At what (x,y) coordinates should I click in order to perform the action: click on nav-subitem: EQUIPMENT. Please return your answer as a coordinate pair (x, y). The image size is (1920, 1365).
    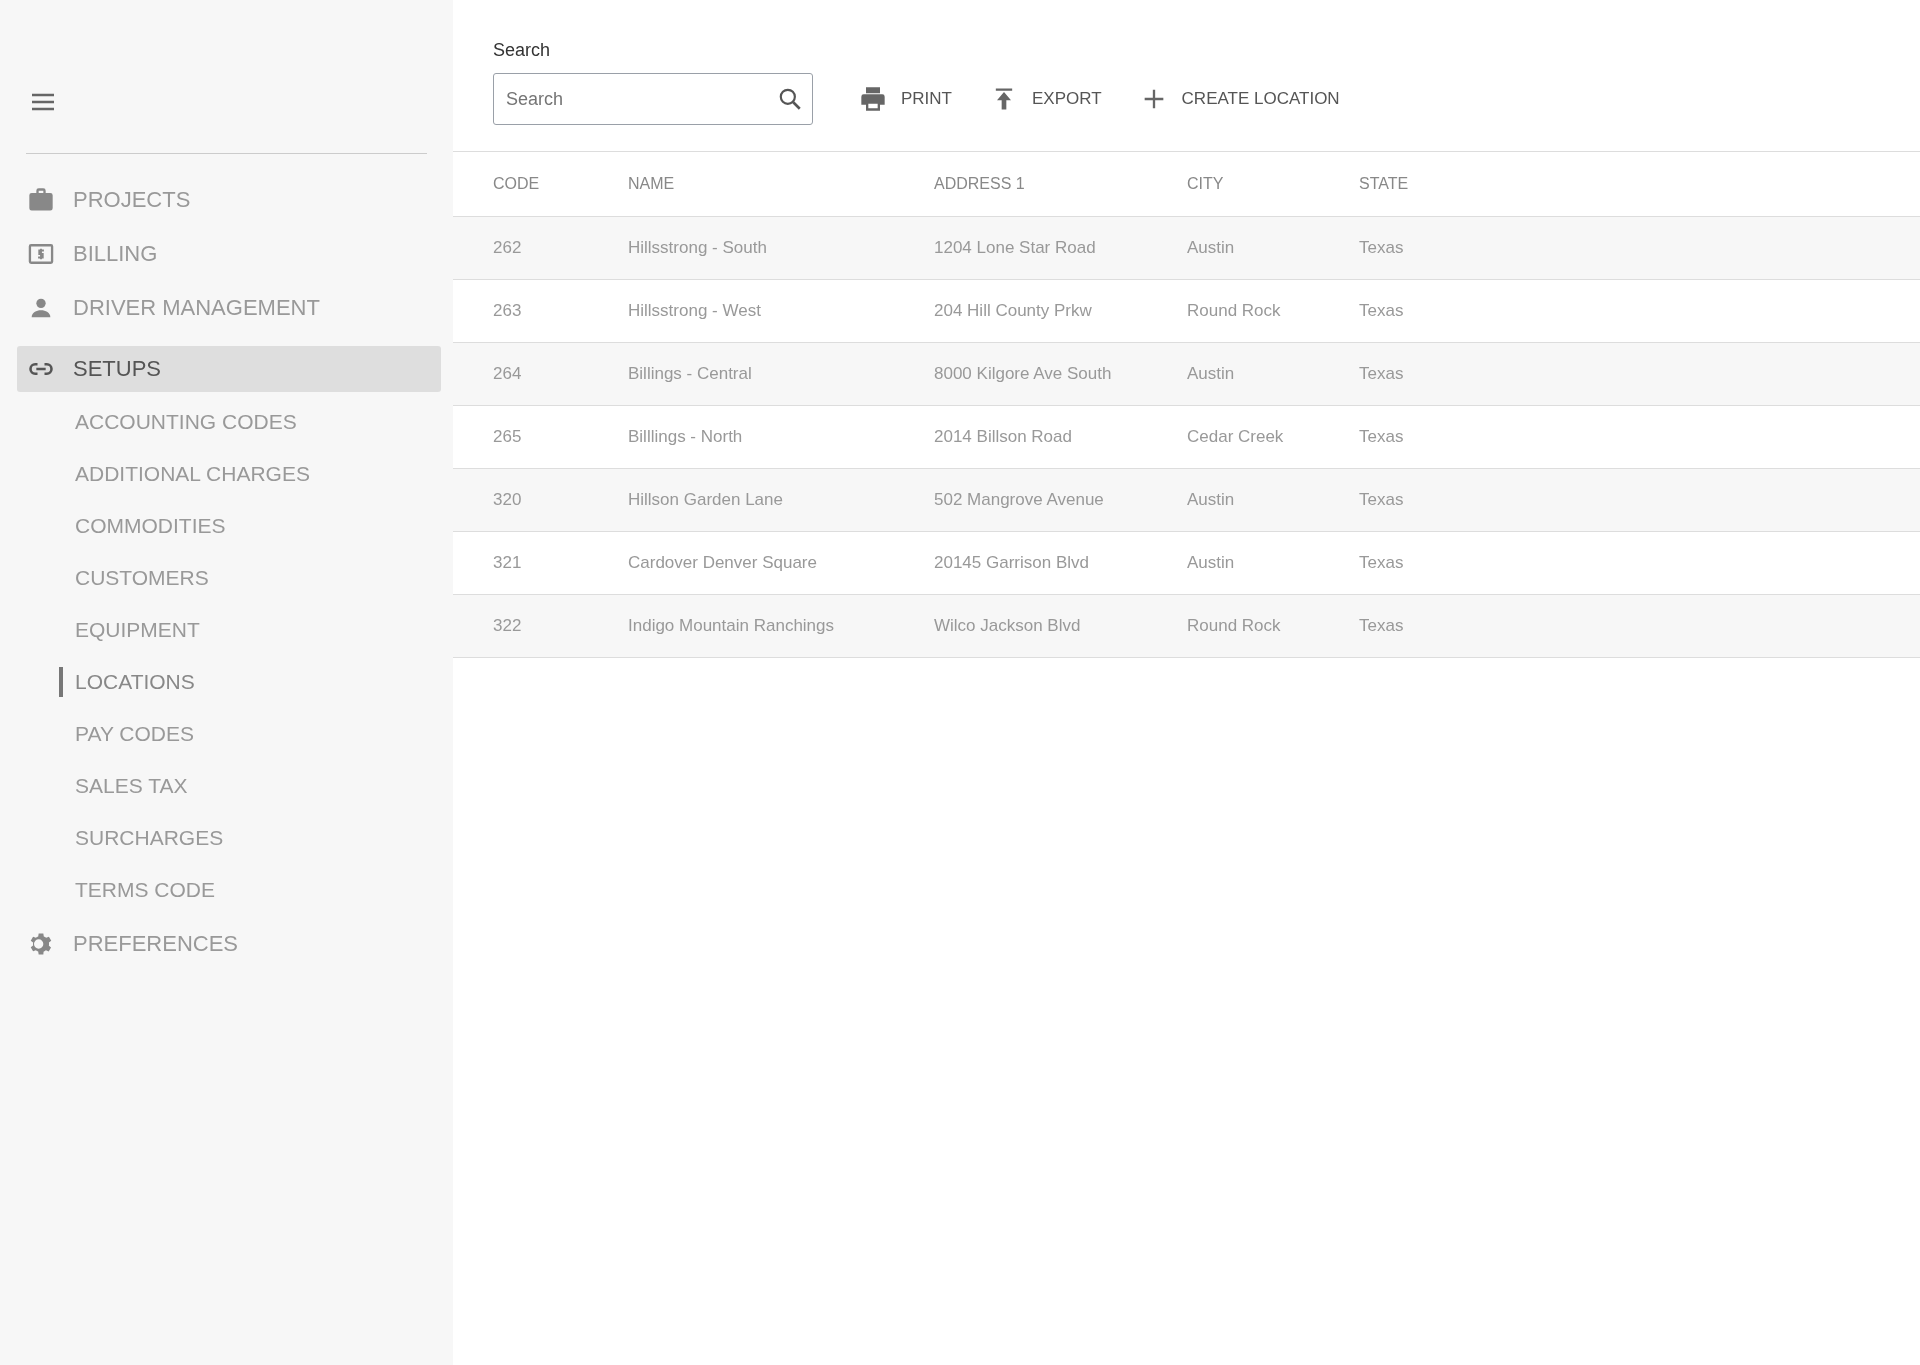
    Looking at the image, I should click on (129, 630).